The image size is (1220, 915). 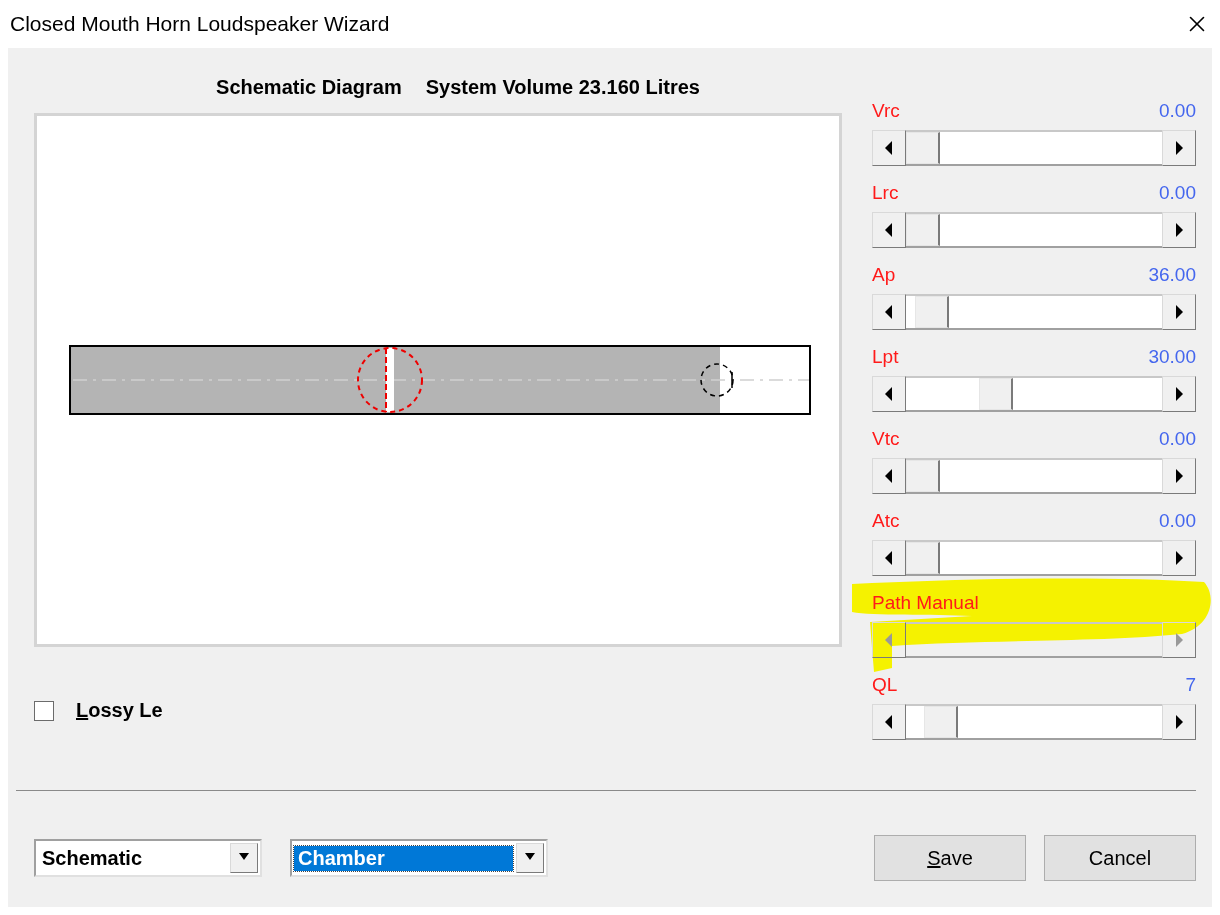 I want to click on slider-label: Atc, so click(x=886, y=521).